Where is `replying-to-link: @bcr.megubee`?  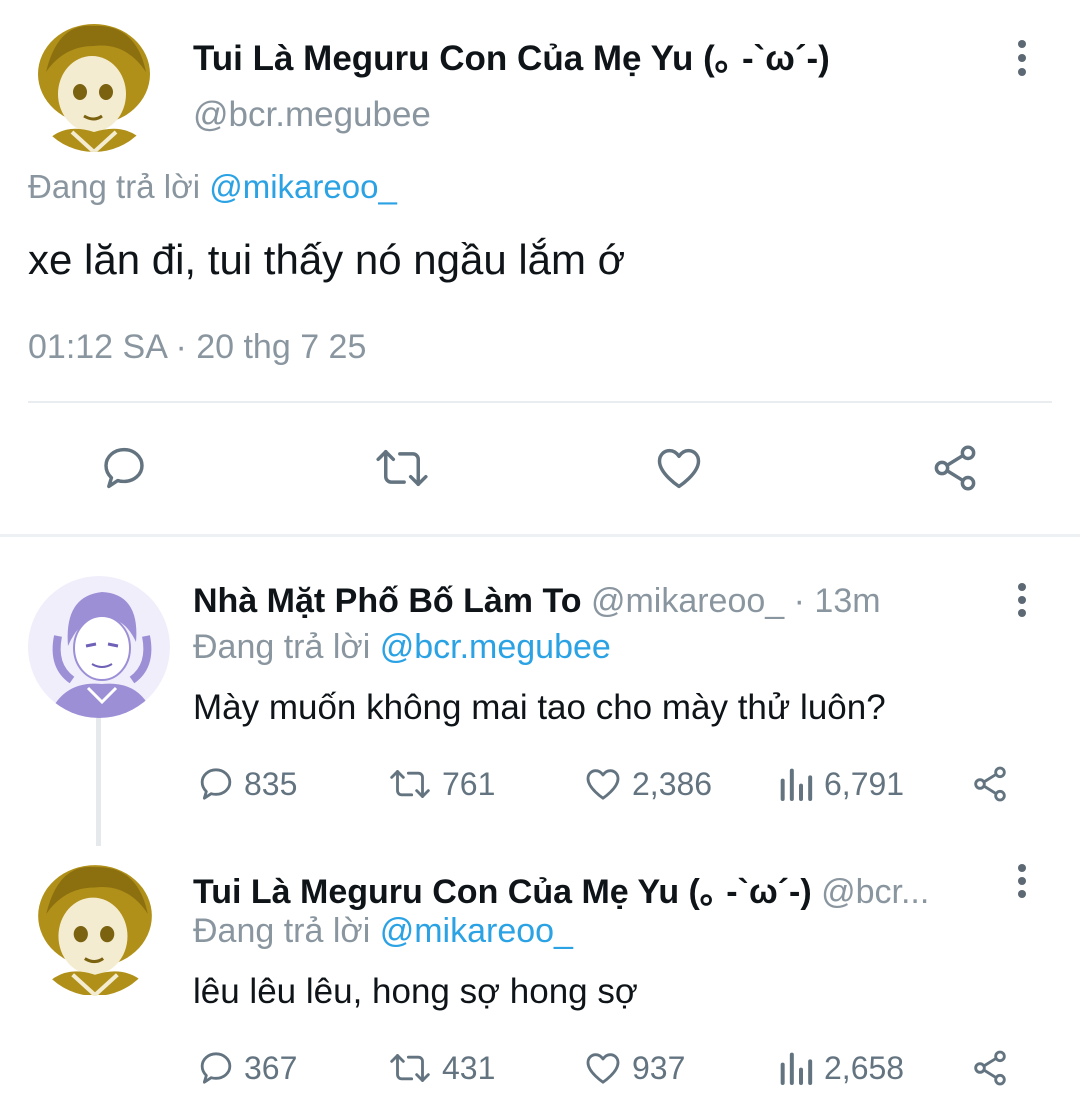
replying-to-link: @bcr.megubee is located at coordinates (495, 647).